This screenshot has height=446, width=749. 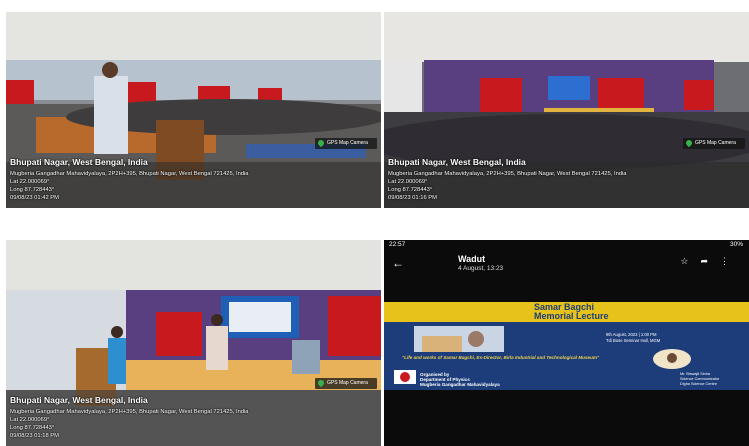 What do you see at coordinates (690, 261) in the screenshot?
I see `star-icon: ☆` at bounding box center [690, 261].